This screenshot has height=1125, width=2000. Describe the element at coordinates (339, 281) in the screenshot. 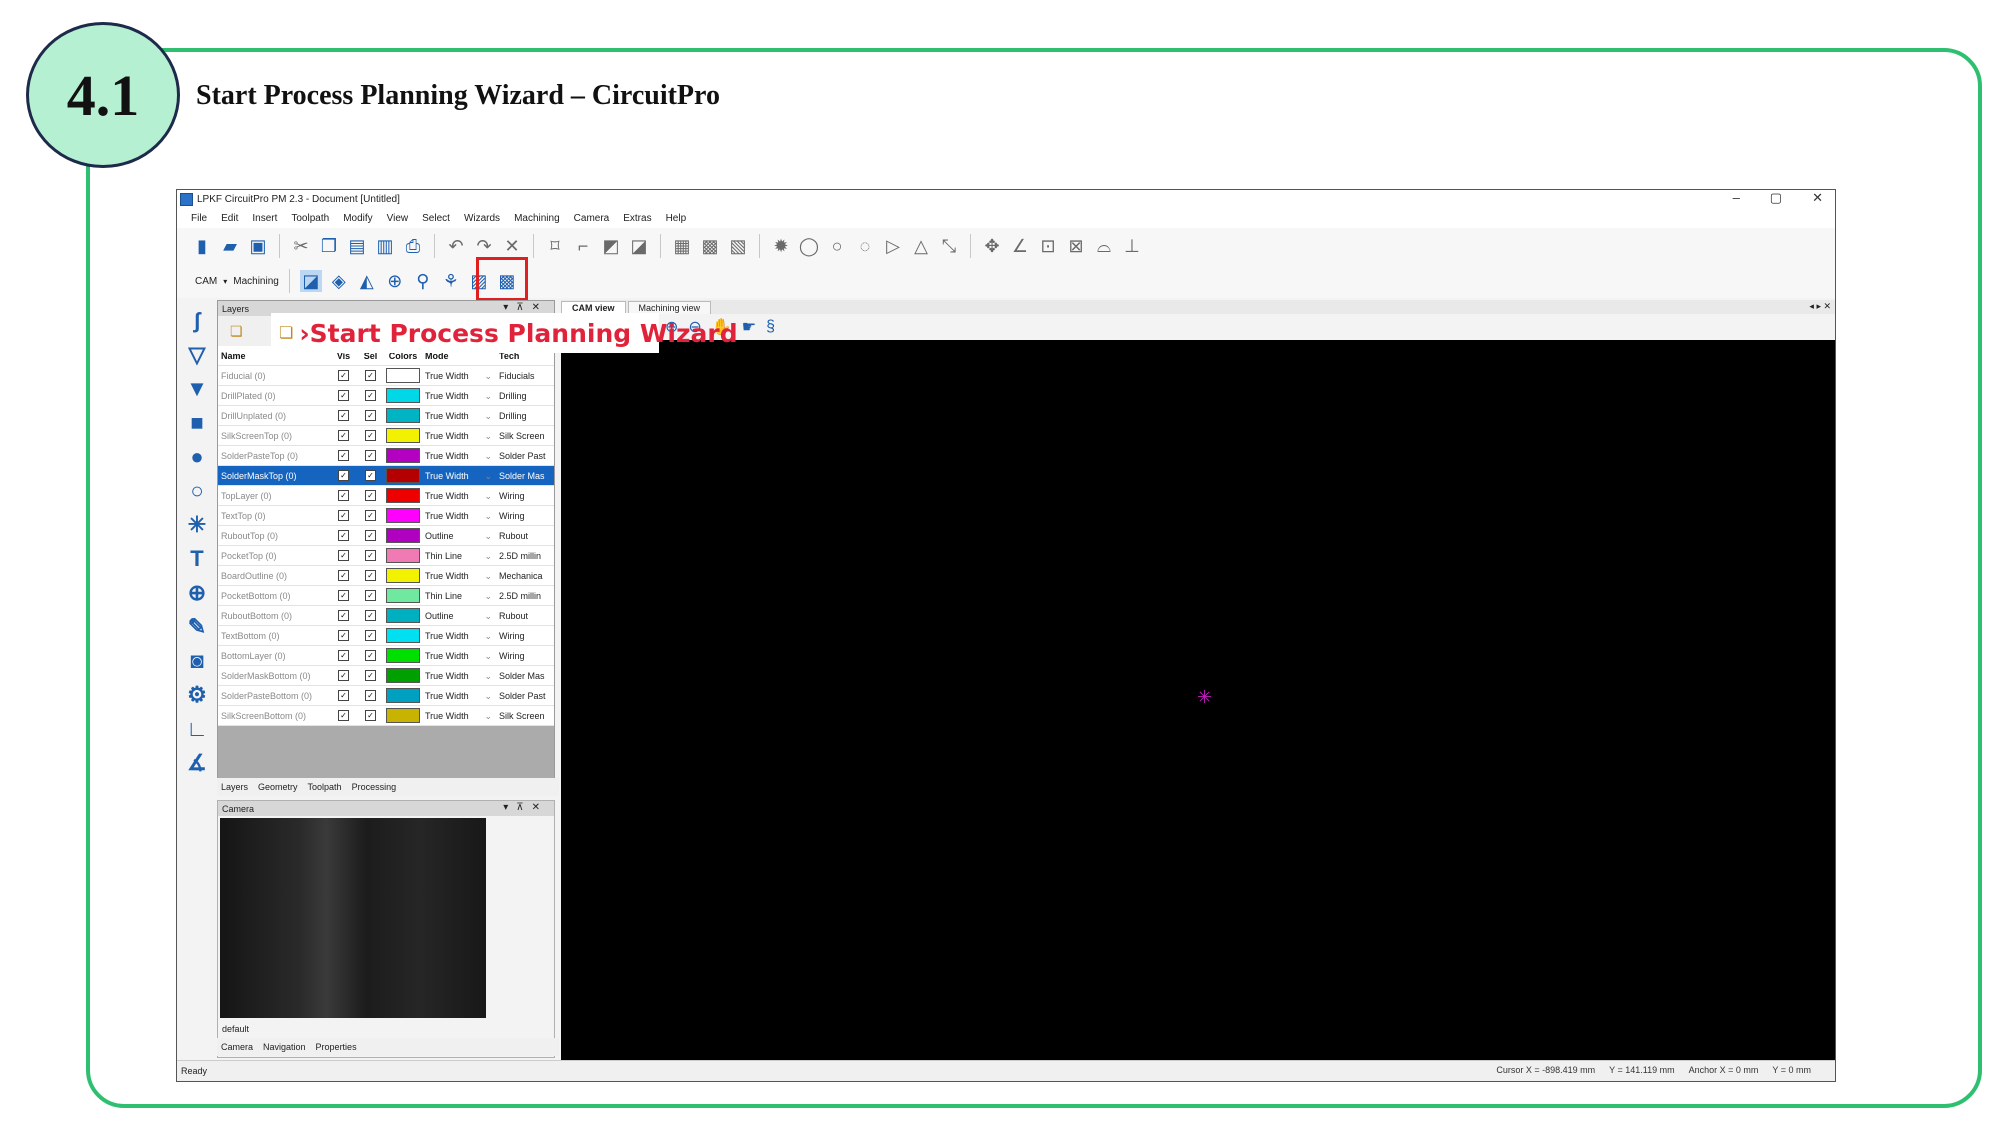

I see `layer-config-icon: ◈` at that location.